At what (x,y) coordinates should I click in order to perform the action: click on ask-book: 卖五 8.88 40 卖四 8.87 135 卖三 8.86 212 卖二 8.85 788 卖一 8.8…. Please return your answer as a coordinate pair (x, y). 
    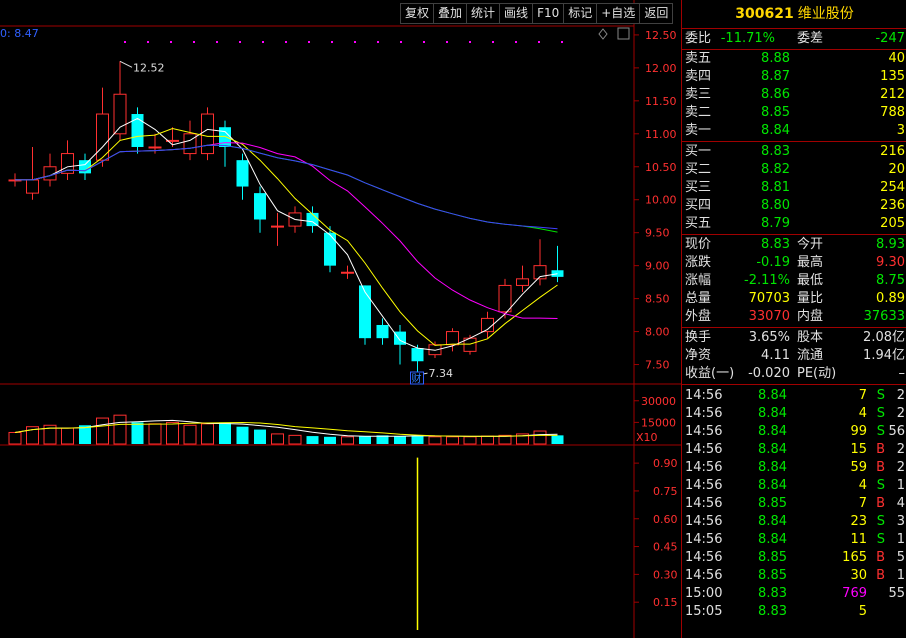
    Looking at the image, I should click on (794, 96).